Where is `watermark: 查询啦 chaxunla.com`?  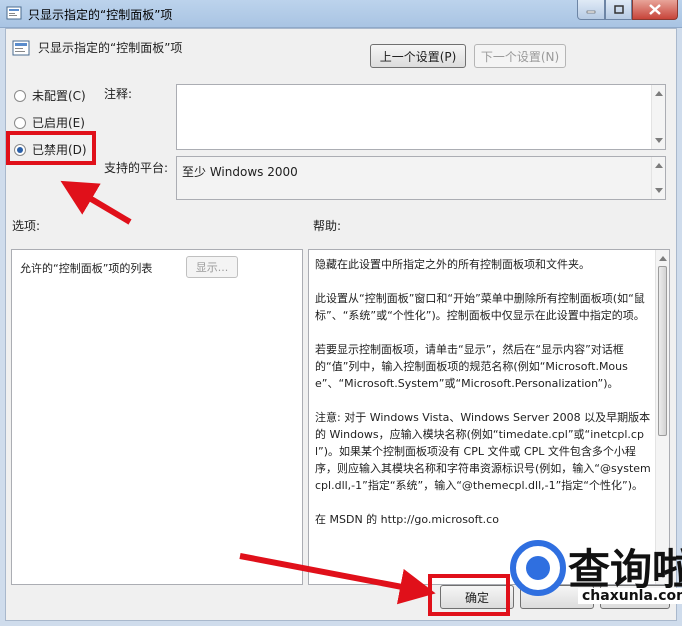
watermark: 查询啦 chaxunla.com is located at coordinates (595, 579).